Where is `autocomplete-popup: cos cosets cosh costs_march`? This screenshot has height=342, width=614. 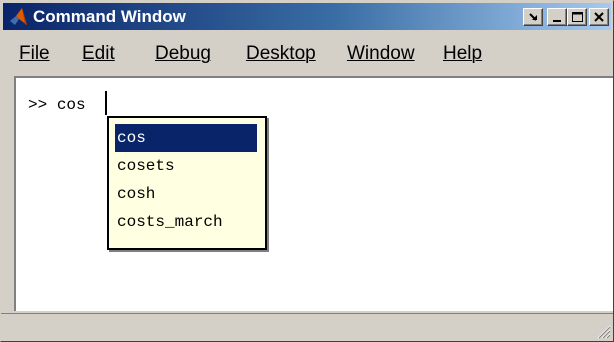
autocomplete-popup: cos cosets cosh costs_march is located at coordinates (187, 183).